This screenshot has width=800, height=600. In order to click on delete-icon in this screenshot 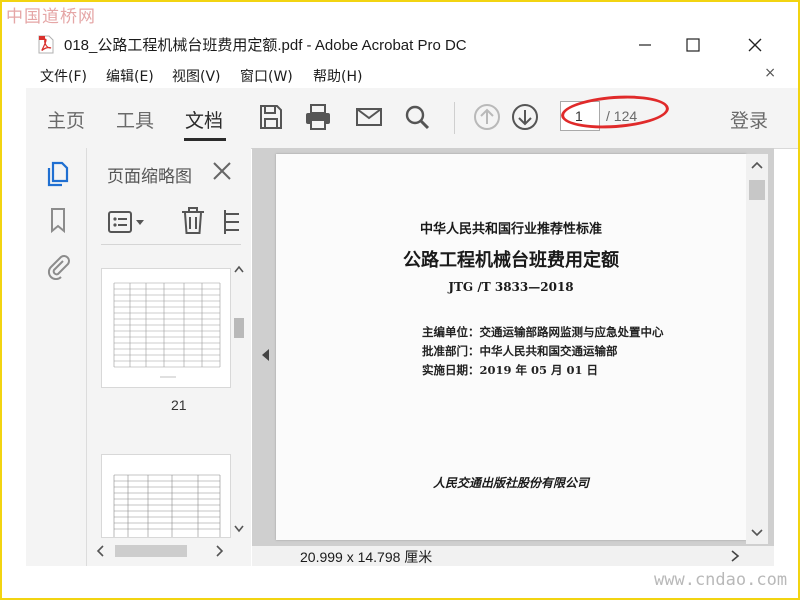, I will do `click(193, 221)`.